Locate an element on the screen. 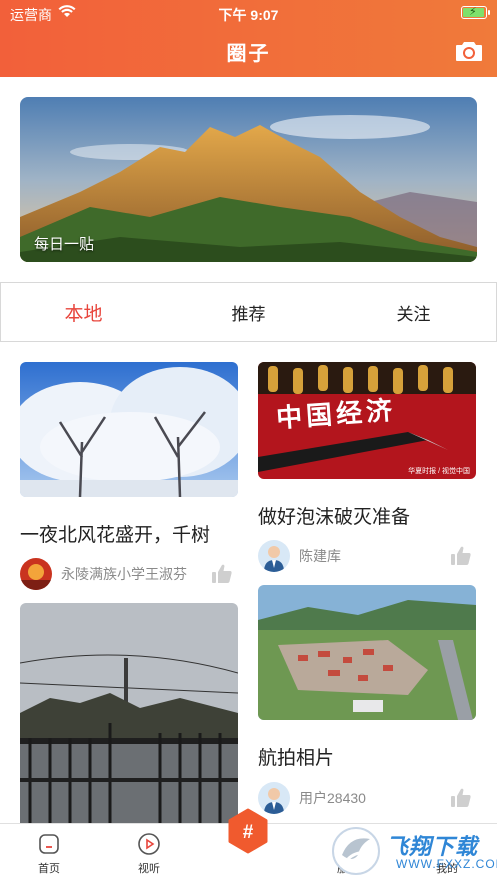 The height and width of the screenshot is (883, 497). post-title: 一夜北风花盛开，千树 is located at coordinates (115, 533).